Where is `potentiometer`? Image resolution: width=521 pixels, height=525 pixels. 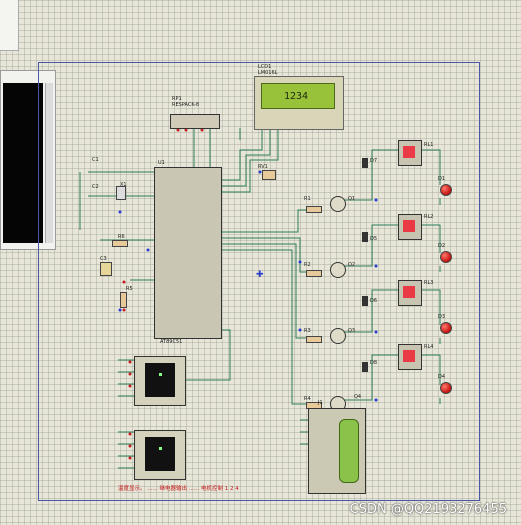
potentiometer is located at coordinates (269, 175).